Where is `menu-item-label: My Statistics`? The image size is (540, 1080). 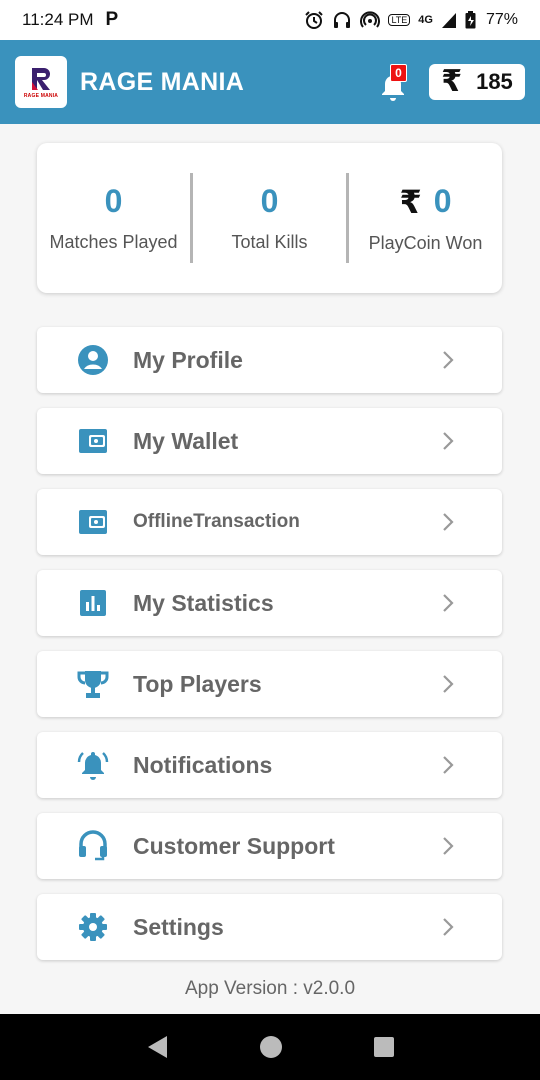 menu-item-label: My Statistics is located at coordinates (203, 602).